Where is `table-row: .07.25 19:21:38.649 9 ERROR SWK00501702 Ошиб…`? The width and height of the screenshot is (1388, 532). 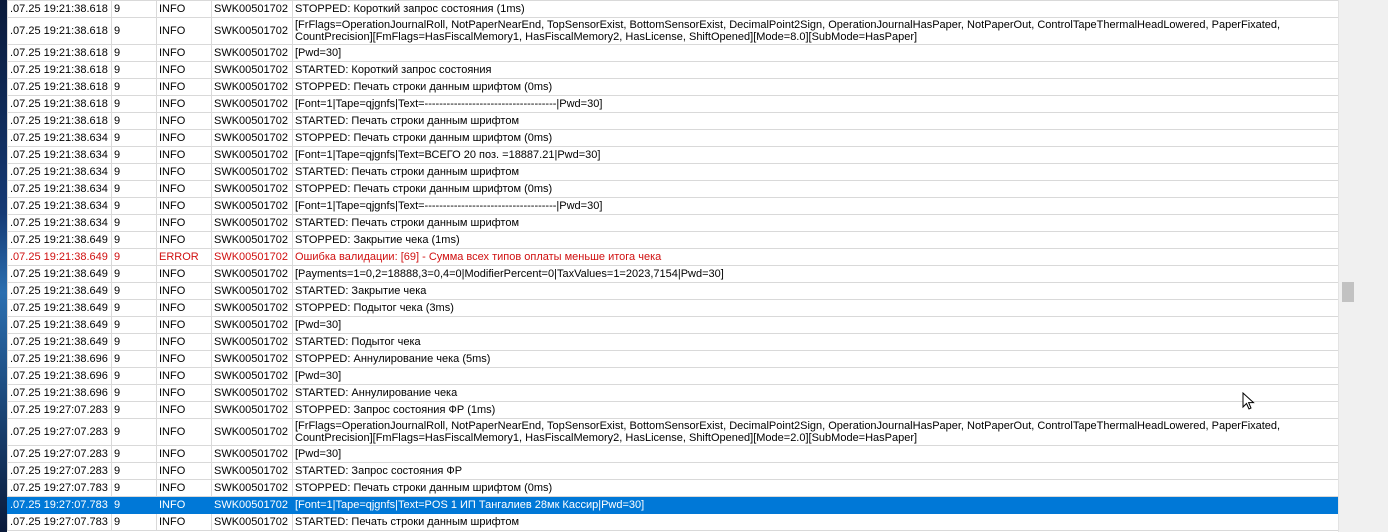
table-row: .07.25 19:21:38.649 9 ERROR SWK00501702 Ошиб… is located at coordinates (672, 257).